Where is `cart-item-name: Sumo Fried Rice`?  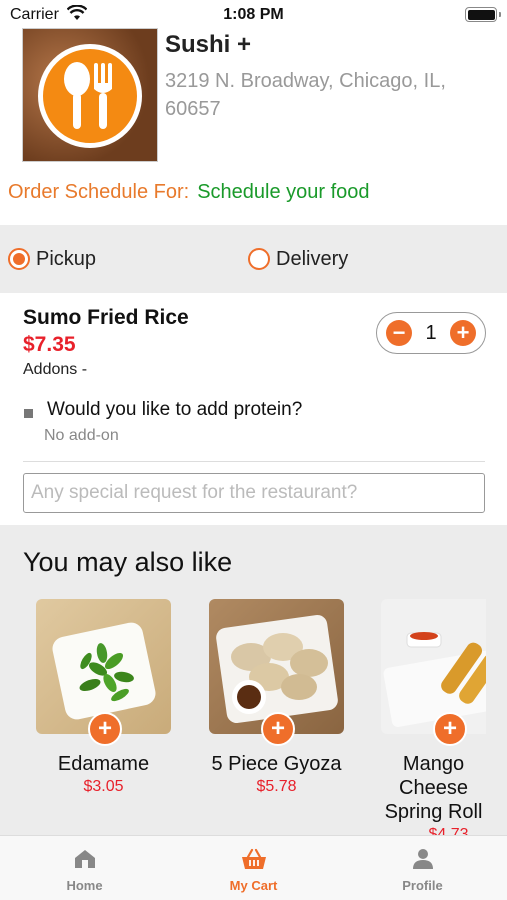
cart-item-name: Sumo Fried Rice is located at coordinates (106, 317).